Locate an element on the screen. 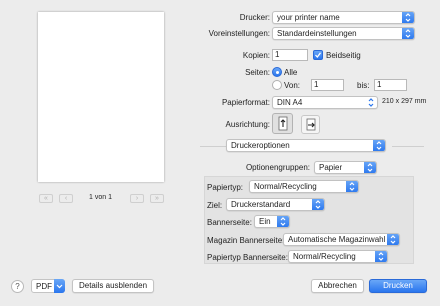  option-select-target: Druckerstandard is located at coordinates (275, 204).